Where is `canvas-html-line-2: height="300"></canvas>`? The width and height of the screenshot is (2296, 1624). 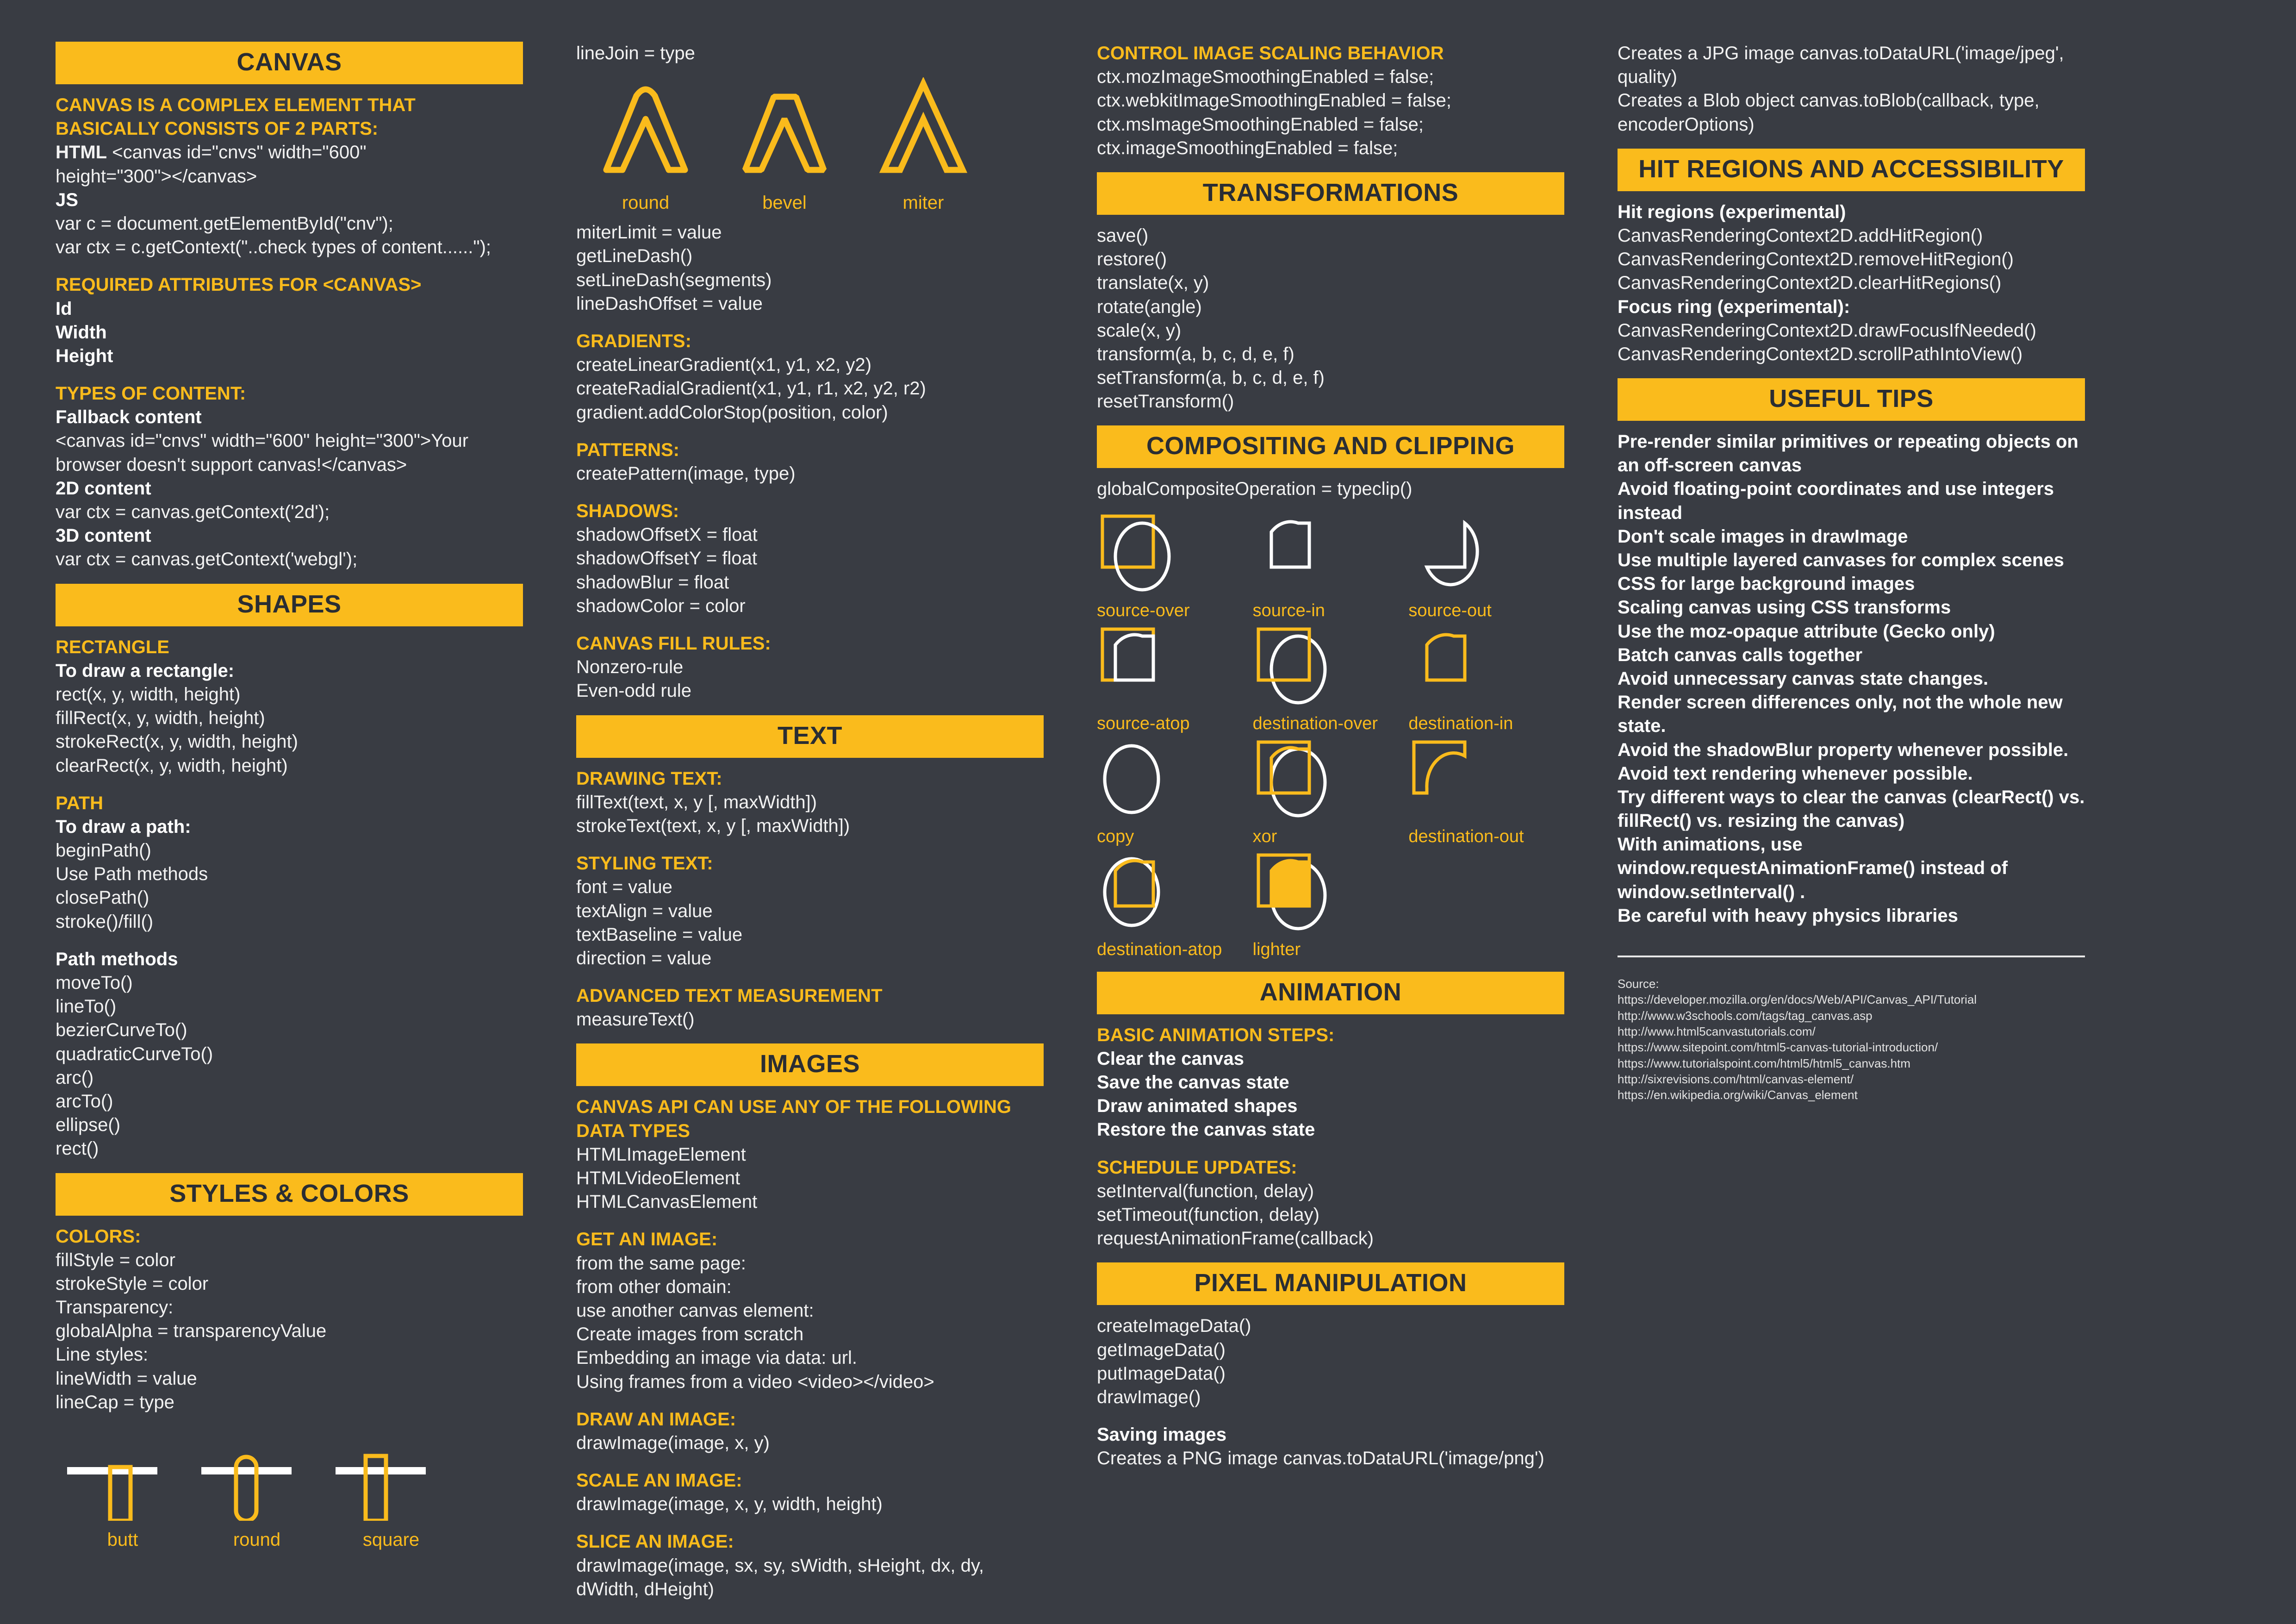
canvas-html-line-2: height="300"></canvas> is located at coordinates (156, 176).